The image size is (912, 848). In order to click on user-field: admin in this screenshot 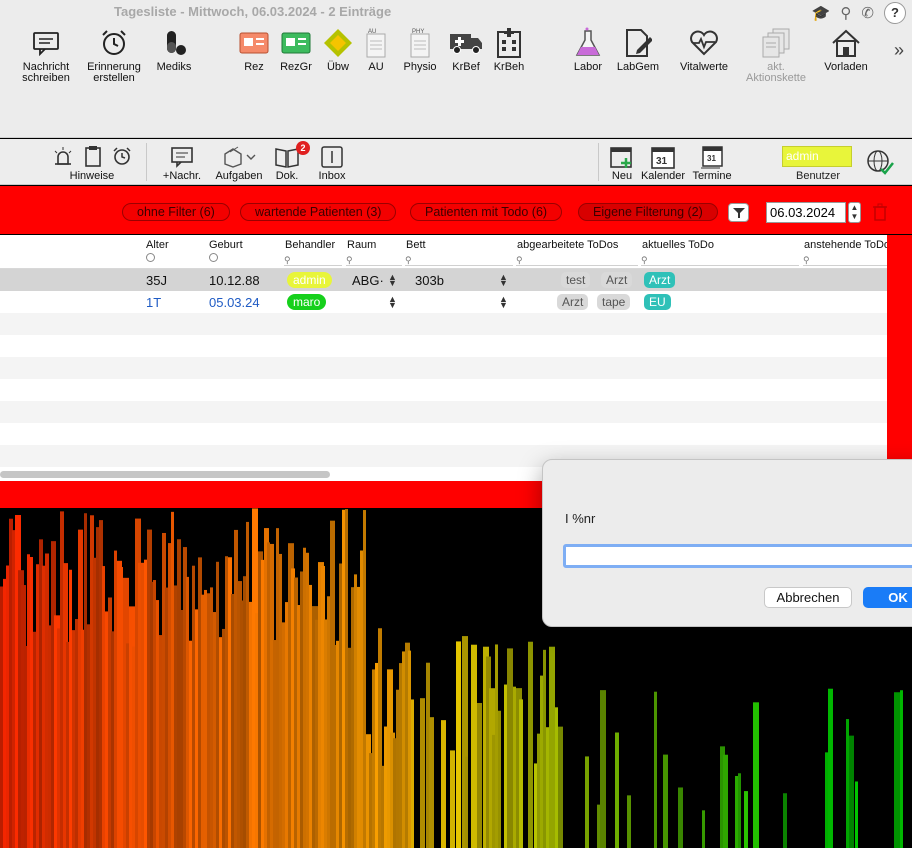, I will do `click(817, 156)`.